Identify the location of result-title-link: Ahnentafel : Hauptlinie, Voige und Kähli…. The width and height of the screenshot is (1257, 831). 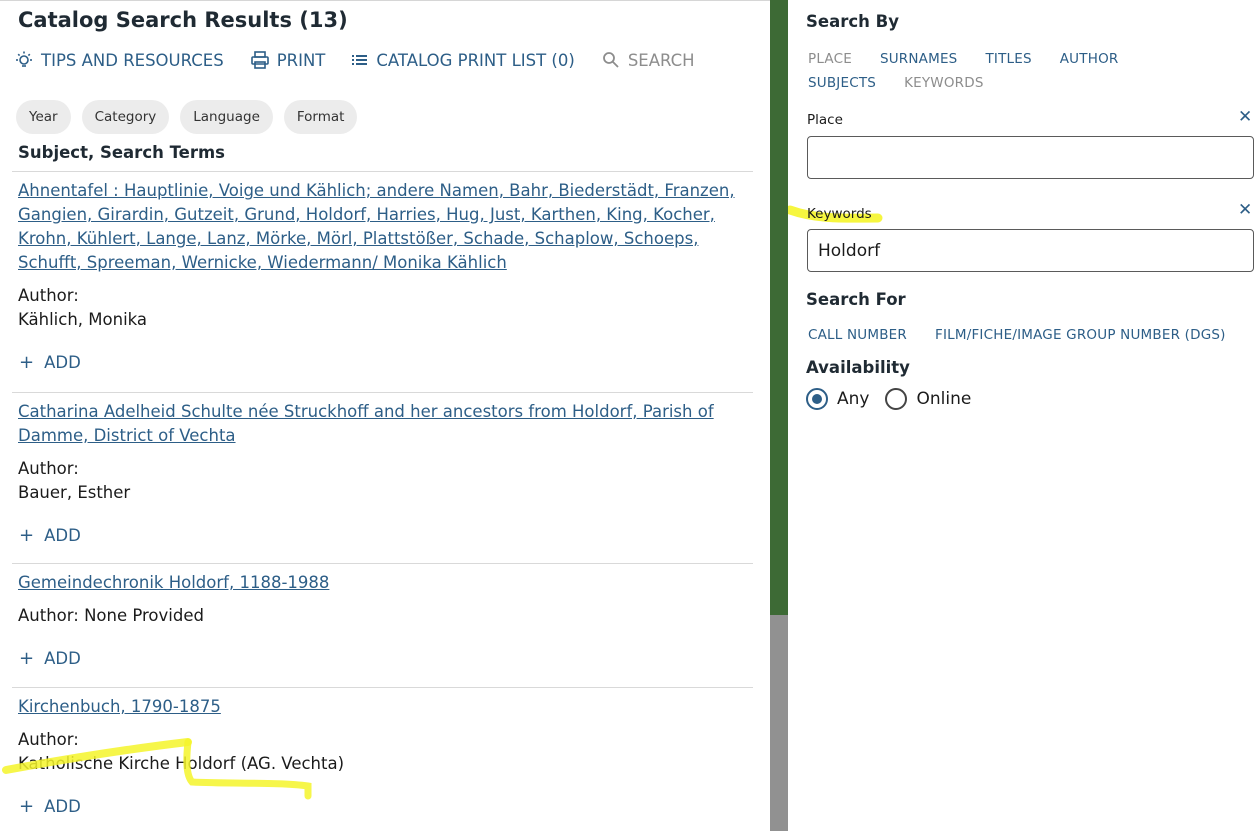
(385, 227).